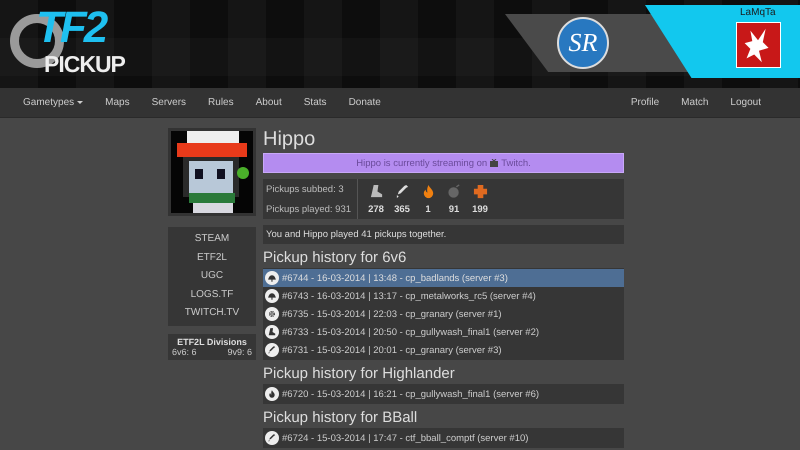  What do you see at coordinates (443, 394) in the screenshot?
I see `history-row: #6720 - 15-03-2014 | 16:21 - cp_gullywash_final1 (server #6)` at bounding box center [443, 394].